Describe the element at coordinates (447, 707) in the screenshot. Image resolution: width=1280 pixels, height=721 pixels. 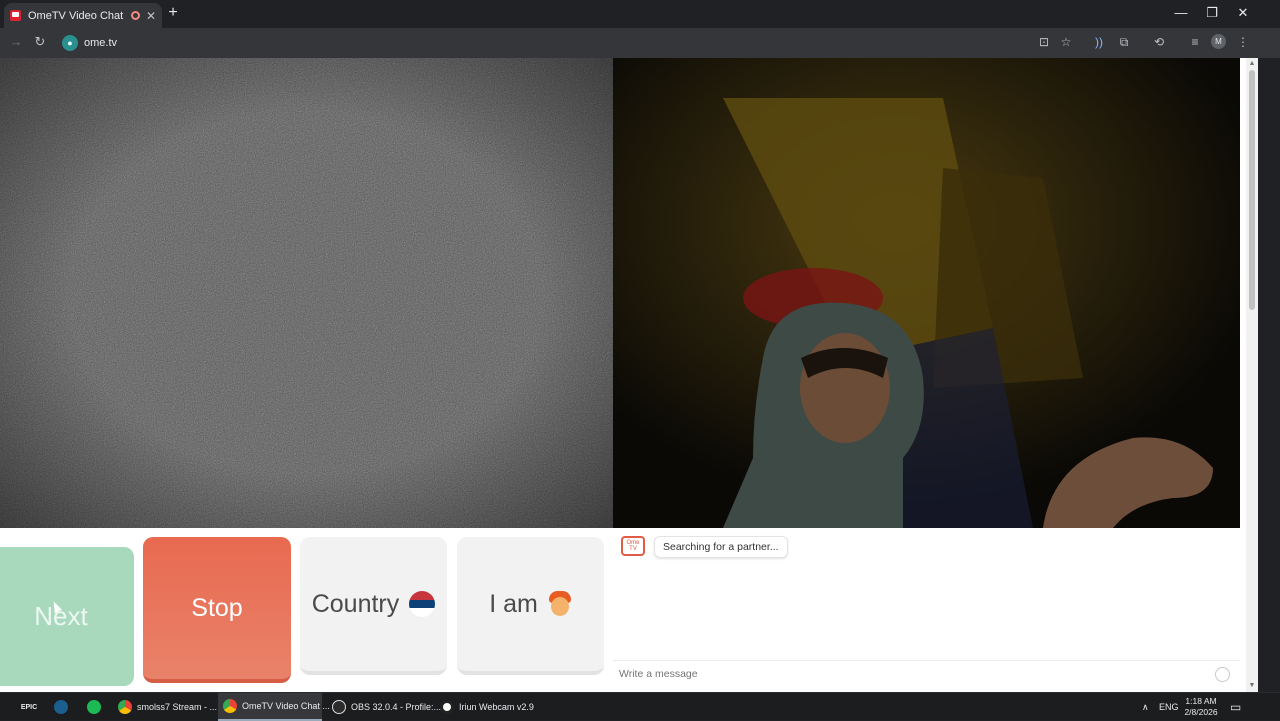
I see `iriun-icon` at that location.